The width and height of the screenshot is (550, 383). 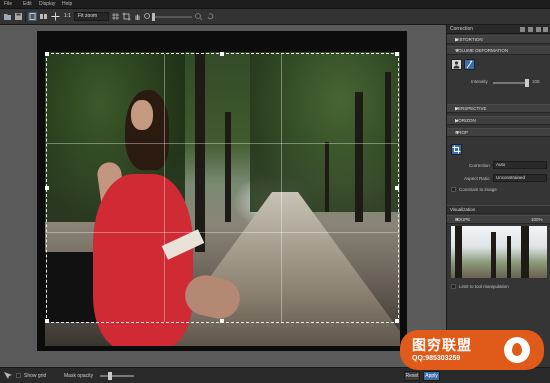 What do you see at coordinates (462, 29) in the screenshot?
I see `panel-title: Correction` at bounding box center [462, 29].